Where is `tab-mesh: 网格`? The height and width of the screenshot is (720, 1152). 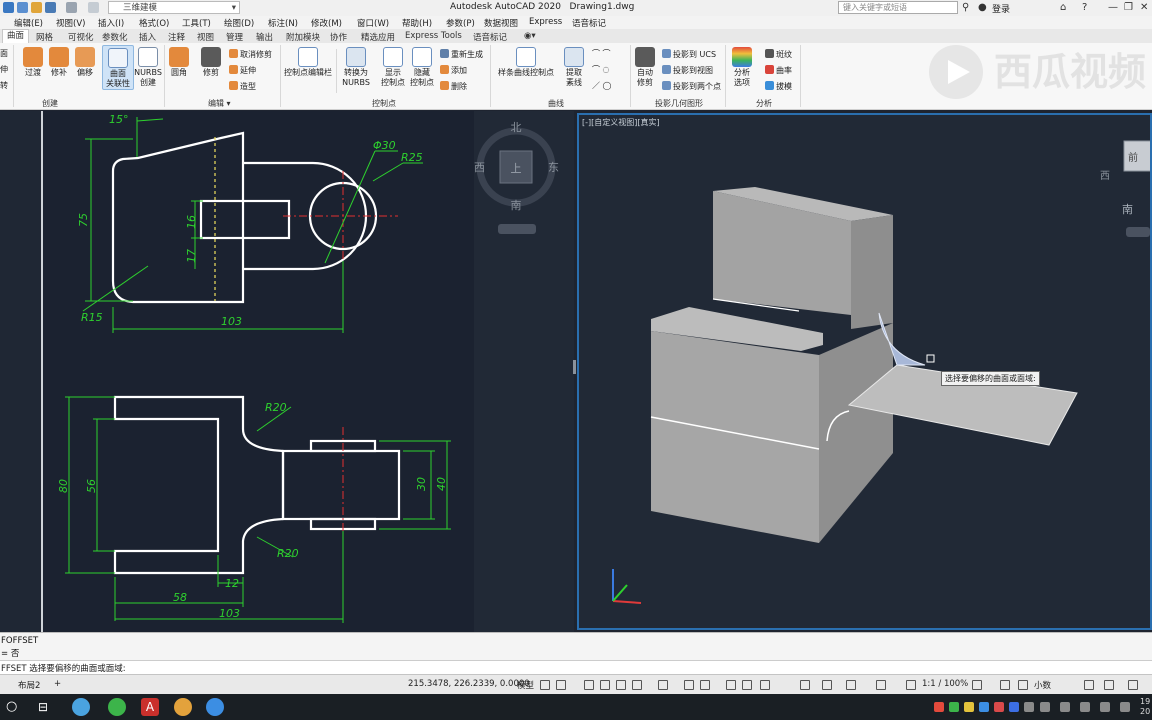 tab-mesh: 网格 is located at coordinates (44, 37).